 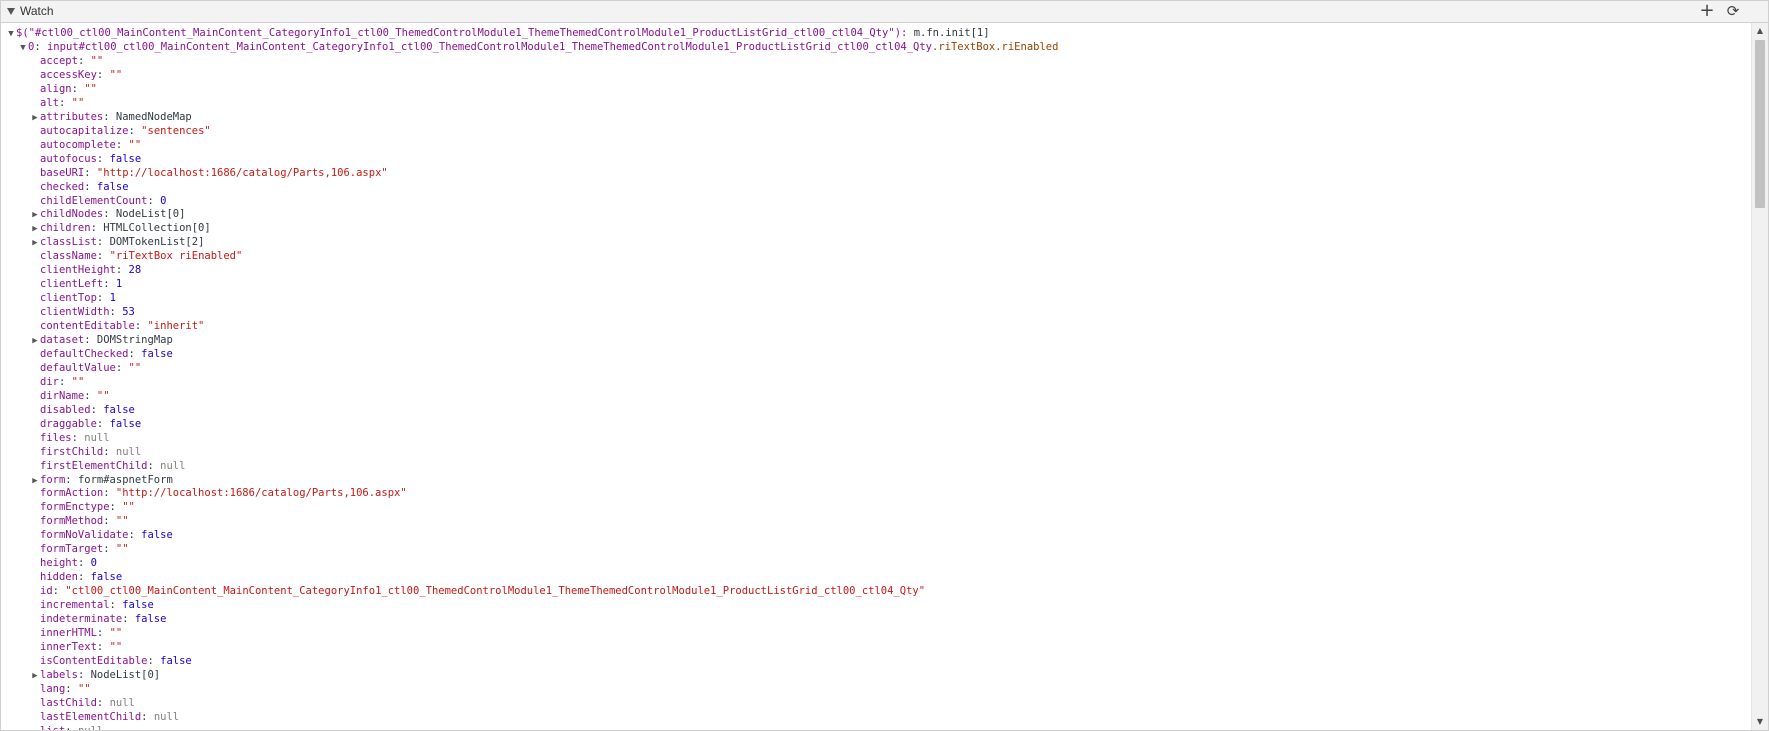 I want to click on scroll-down-arrow-icon: ▼, so click(x=1760, y=722).